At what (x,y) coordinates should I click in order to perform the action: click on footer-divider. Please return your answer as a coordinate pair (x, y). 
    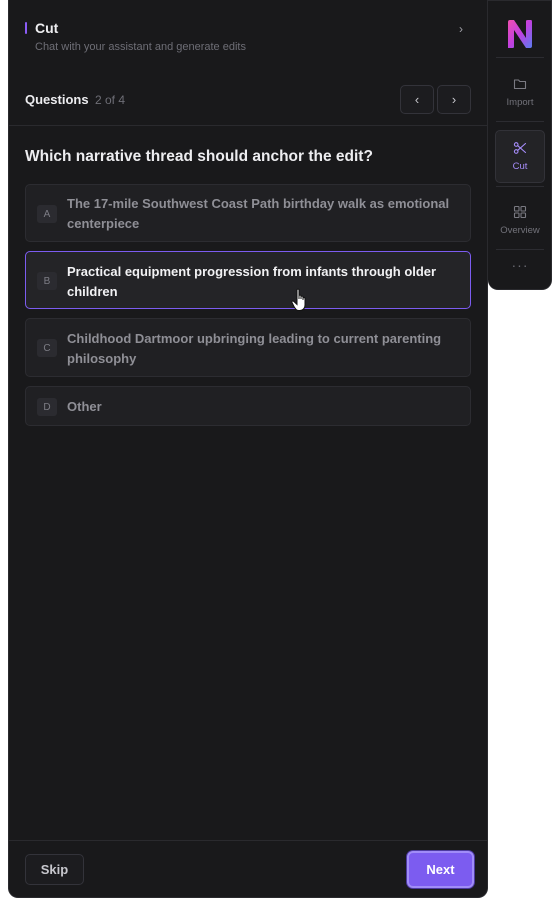
    Looking at the image, I should click on (248, 840).